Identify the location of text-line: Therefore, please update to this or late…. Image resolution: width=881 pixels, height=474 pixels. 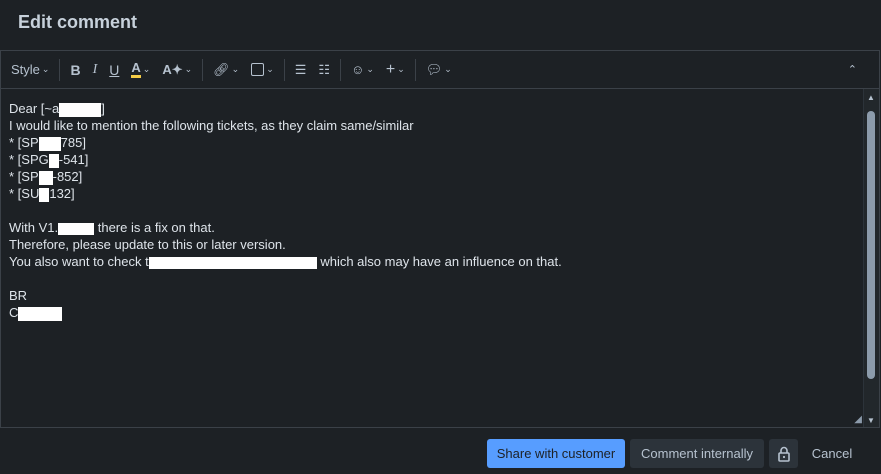
(147, 244).